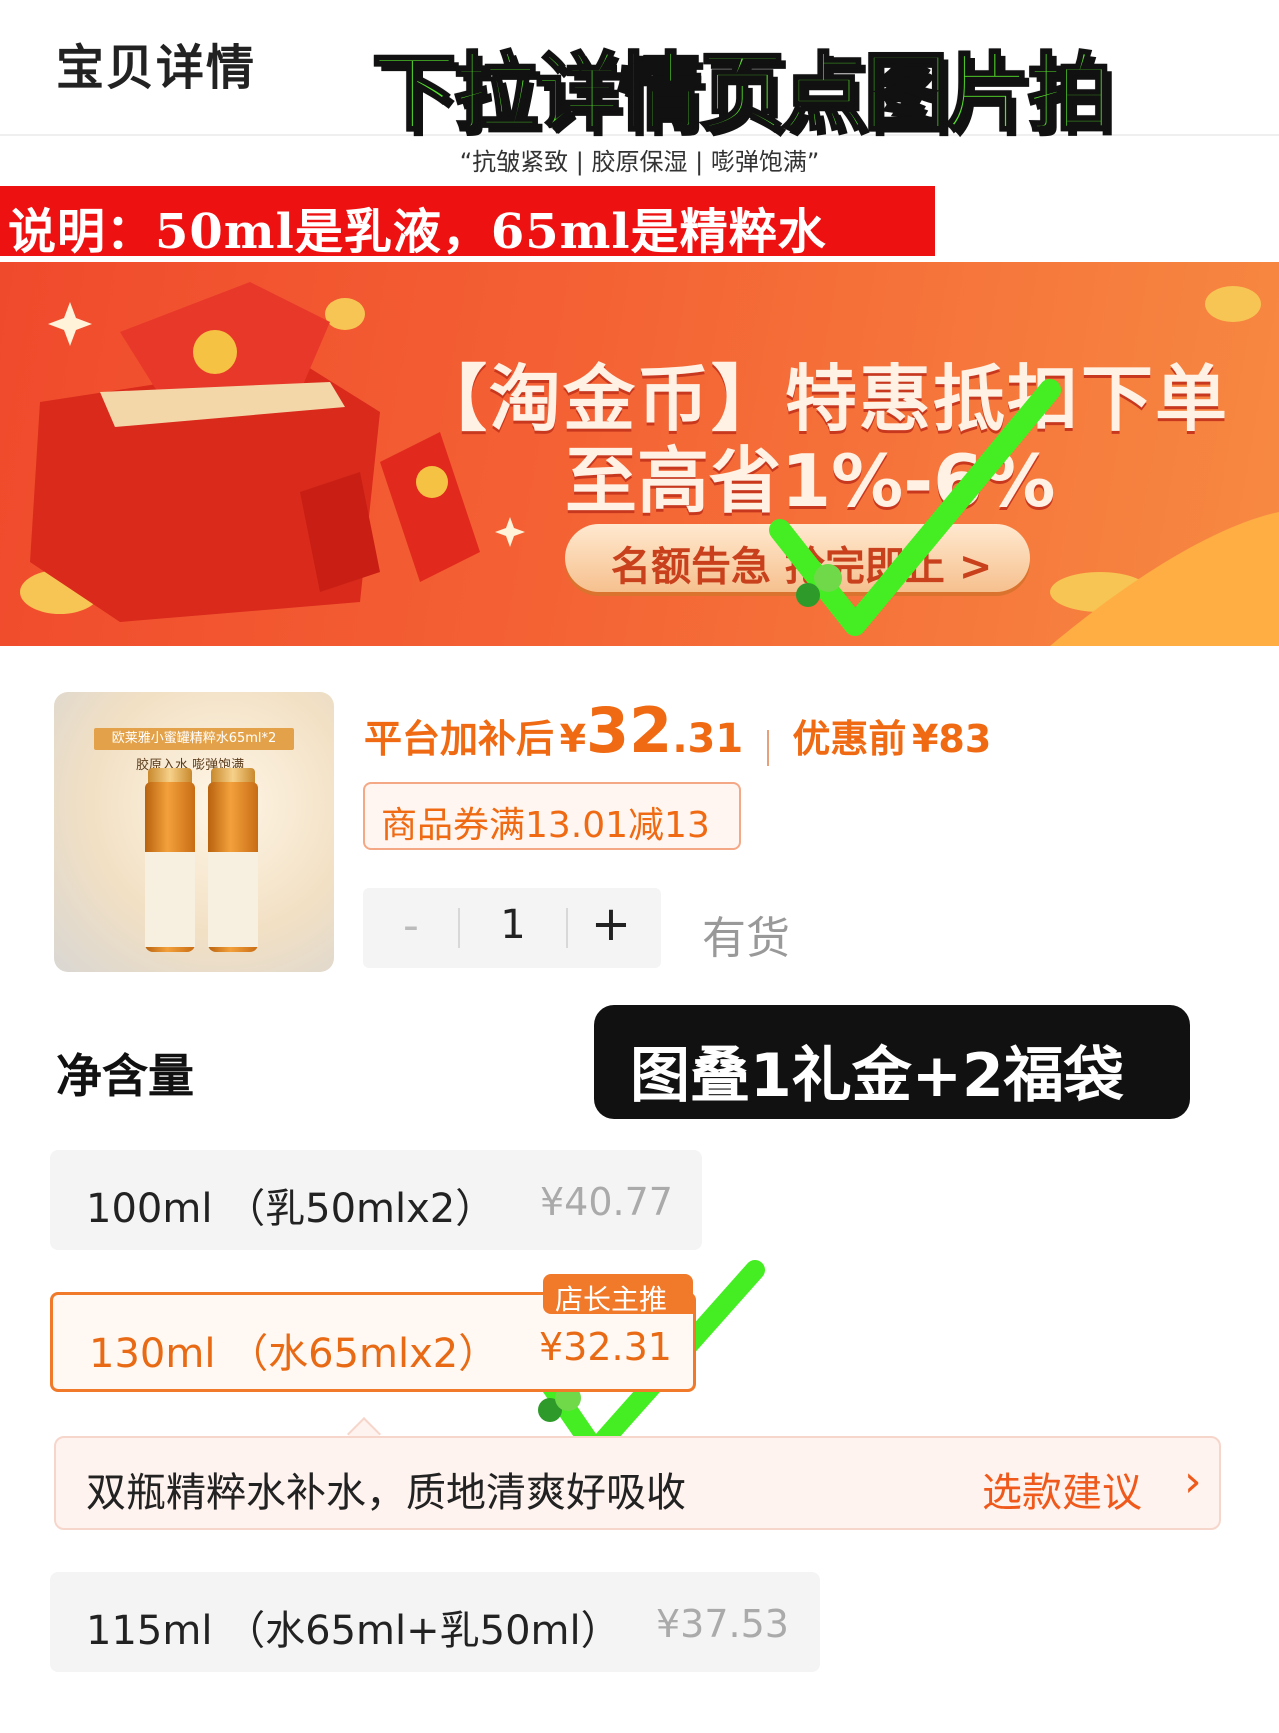 The image size is (1279, 1733). What do you see at coordinates (849, 739) in the screenshot?
I see `original-price-label: 优惠前` at bounding box center [849, 739].